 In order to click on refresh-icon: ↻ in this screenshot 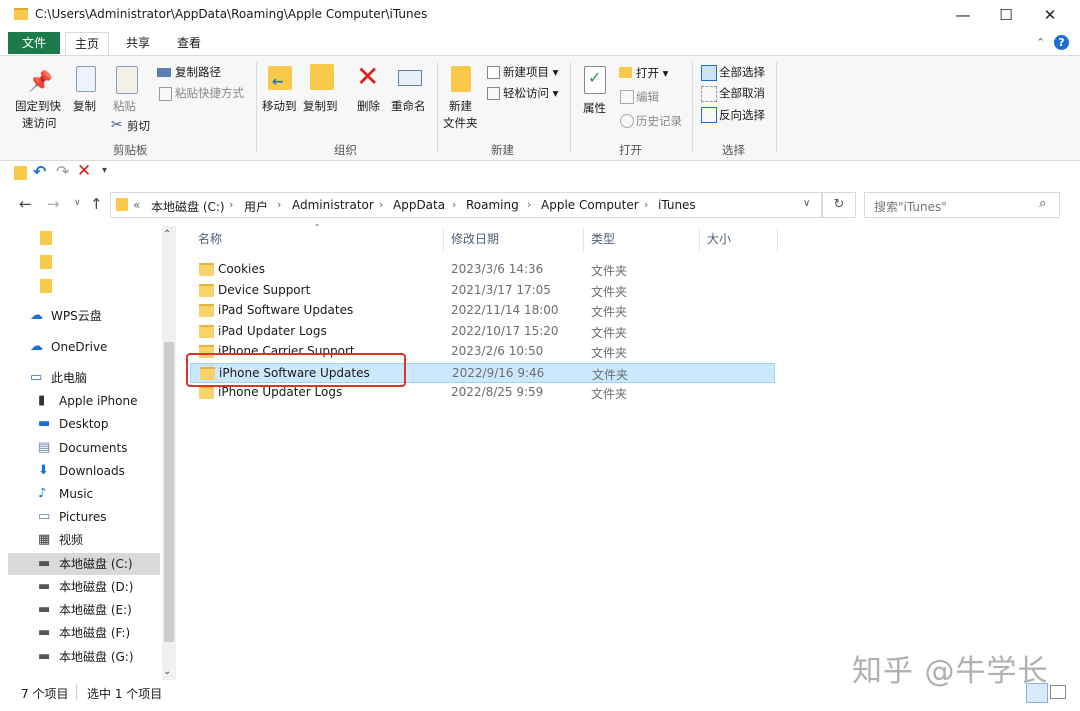, I will do `click(839, 205)`.